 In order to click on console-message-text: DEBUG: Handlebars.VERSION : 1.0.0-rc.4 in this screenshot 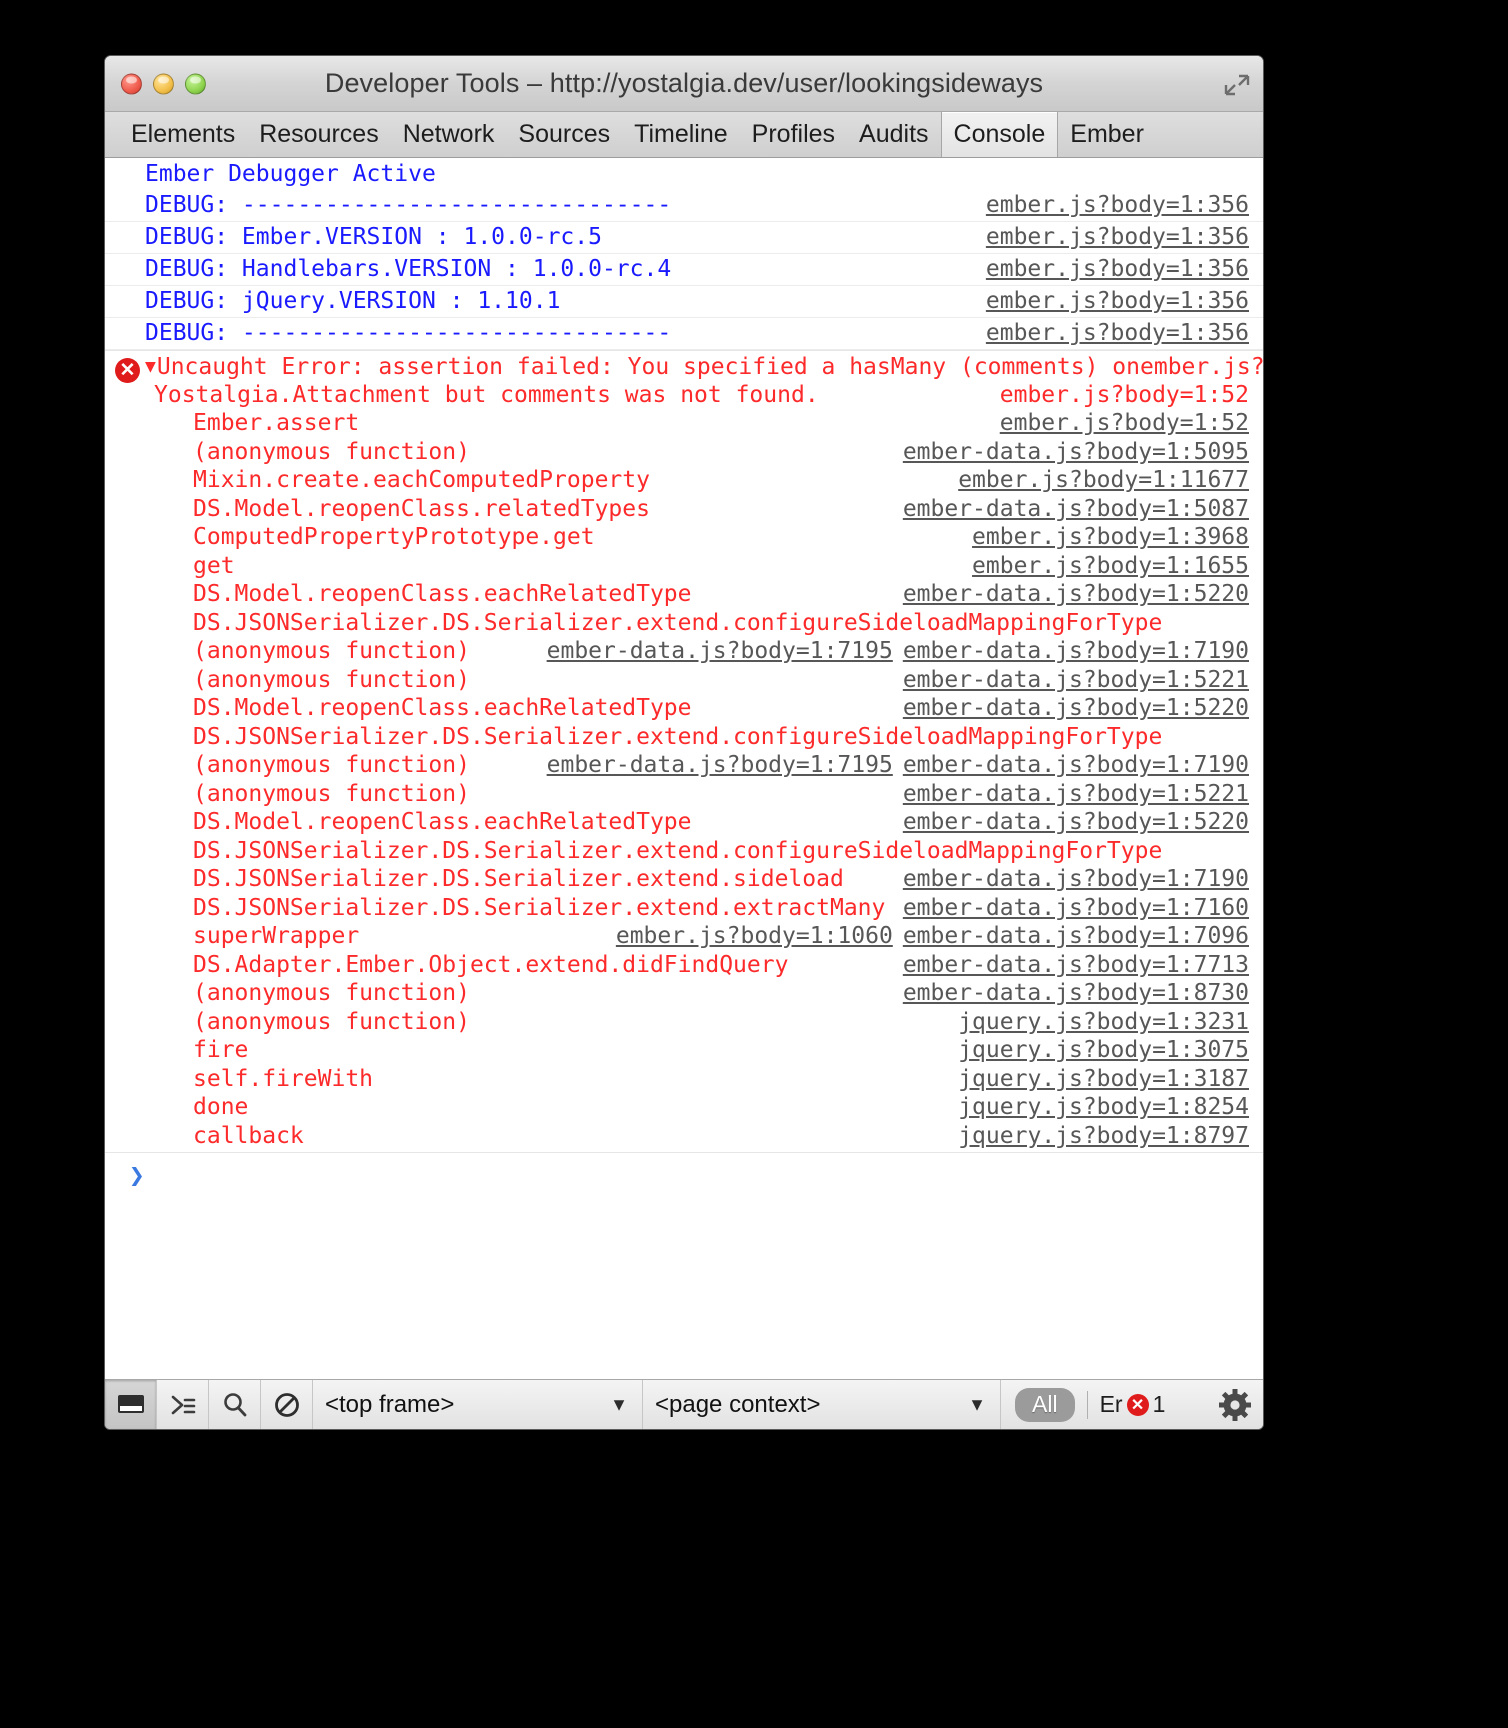, I will do `click(408, 269)`.